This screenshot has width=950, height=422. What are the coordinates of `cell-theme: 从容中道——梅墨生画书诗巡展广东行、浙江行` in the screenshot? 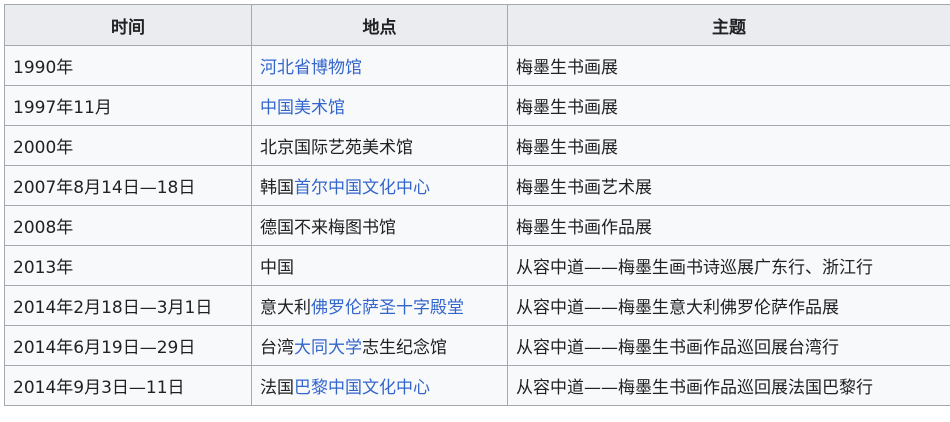 It's located at (729, 266).